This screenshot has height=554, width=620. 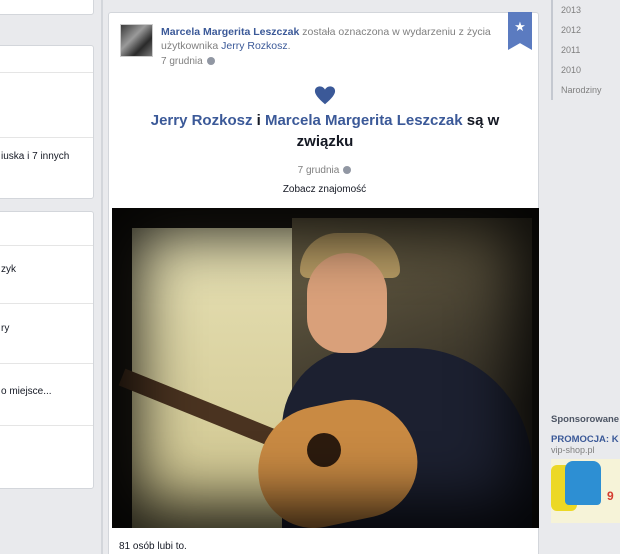 I want to click on left-card-1-row: iuska i 7 innych, so click(x=46, y=167).